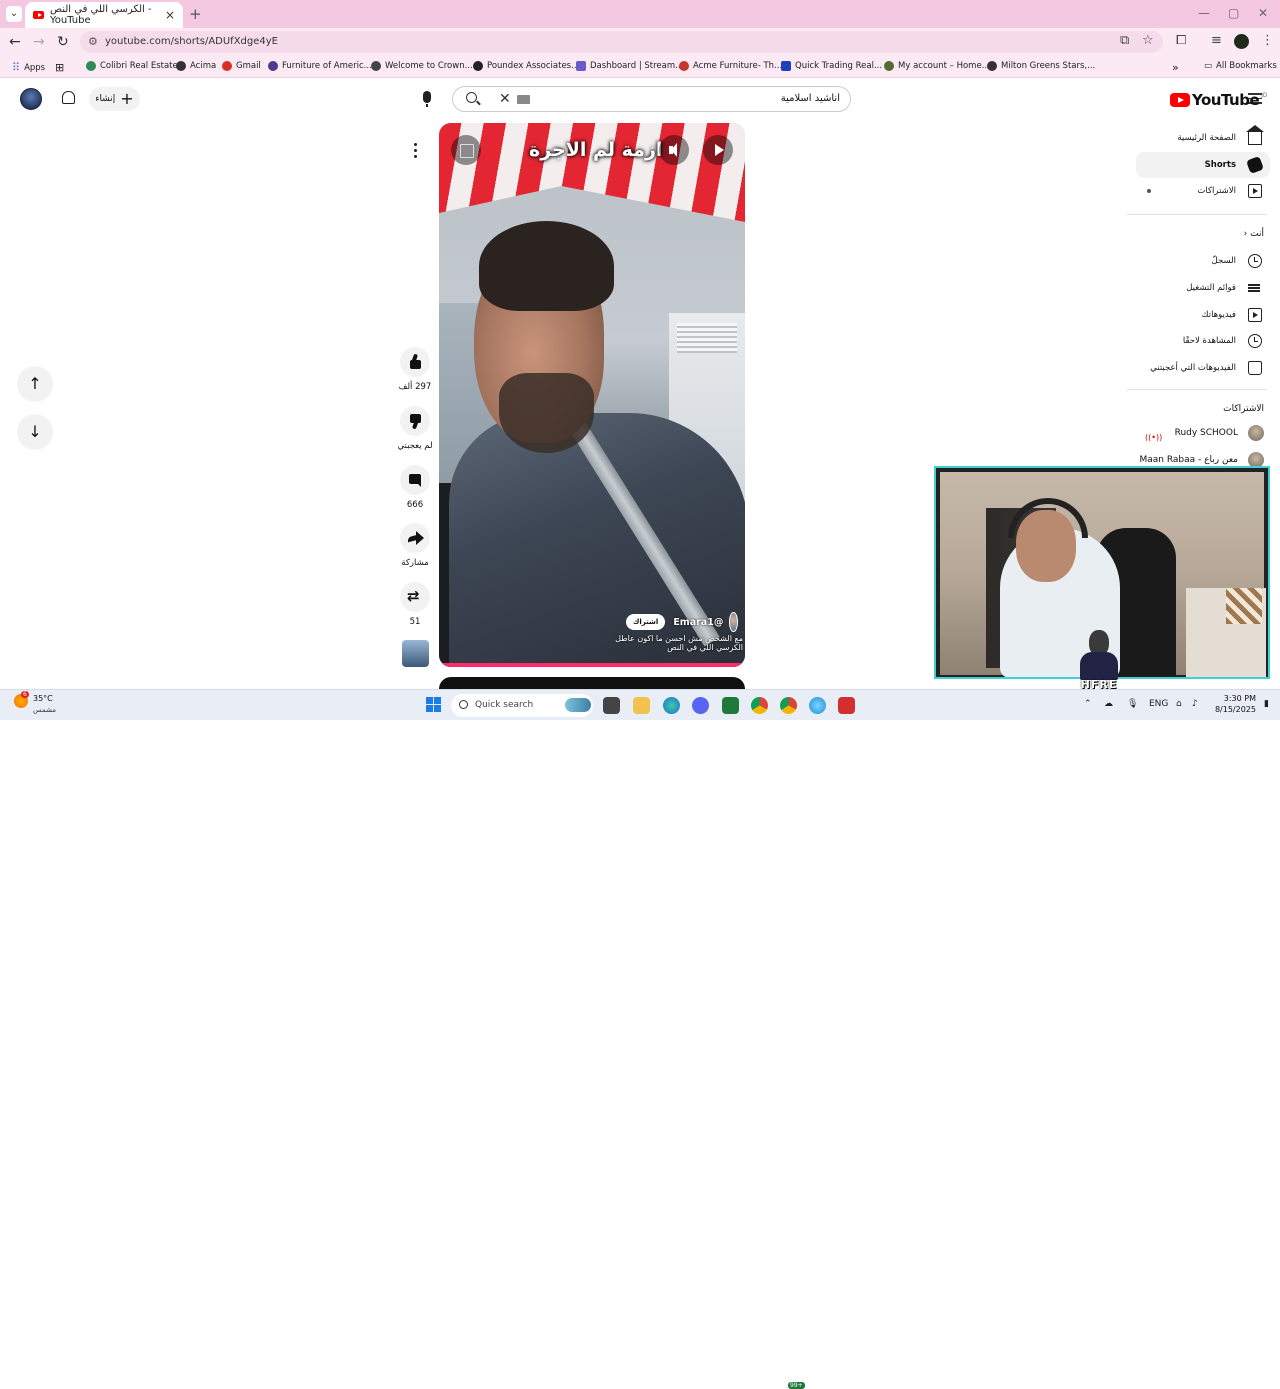  Describe the element at coordinates (127, 98) in the screenshot. I see `plus-icon: +` at that location.